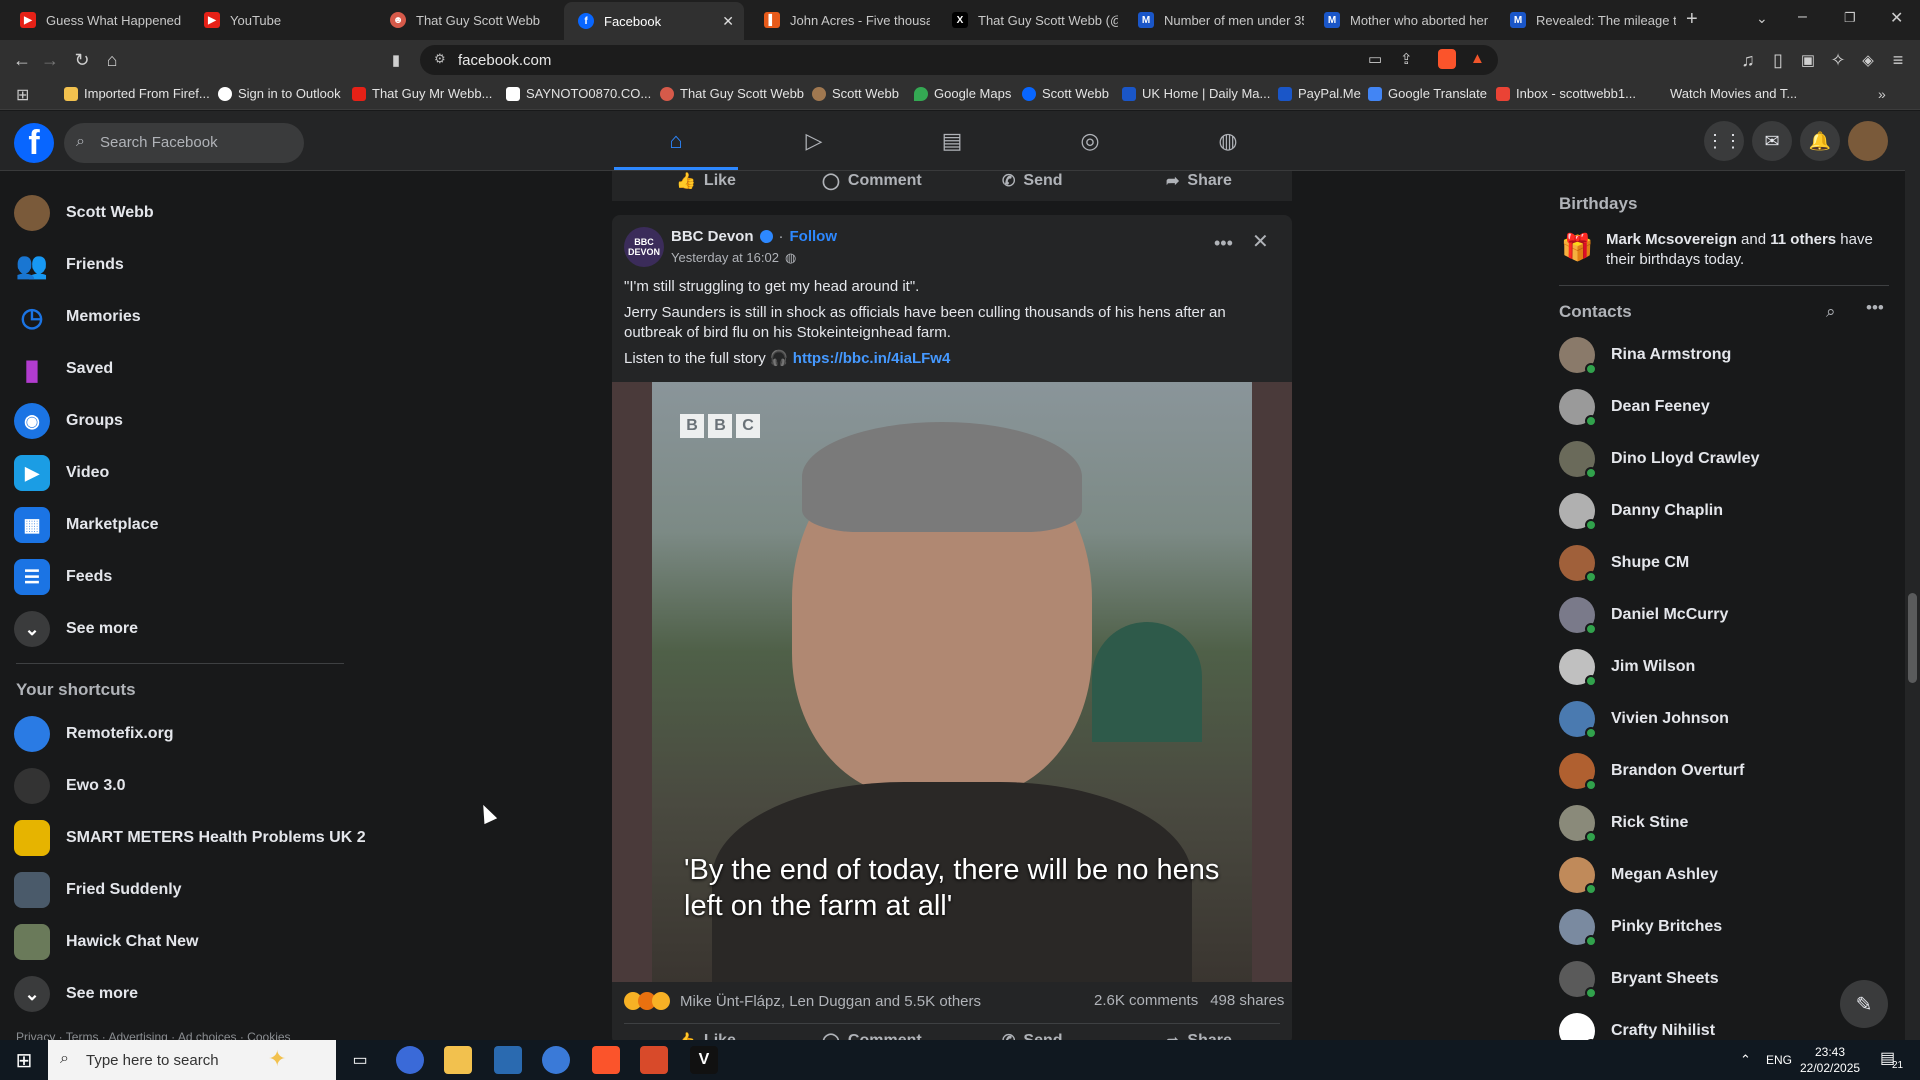 The height and width of the screenshot is (1080, 1920). I want to click on vpn-icon: ◈, so click(1868, 60).